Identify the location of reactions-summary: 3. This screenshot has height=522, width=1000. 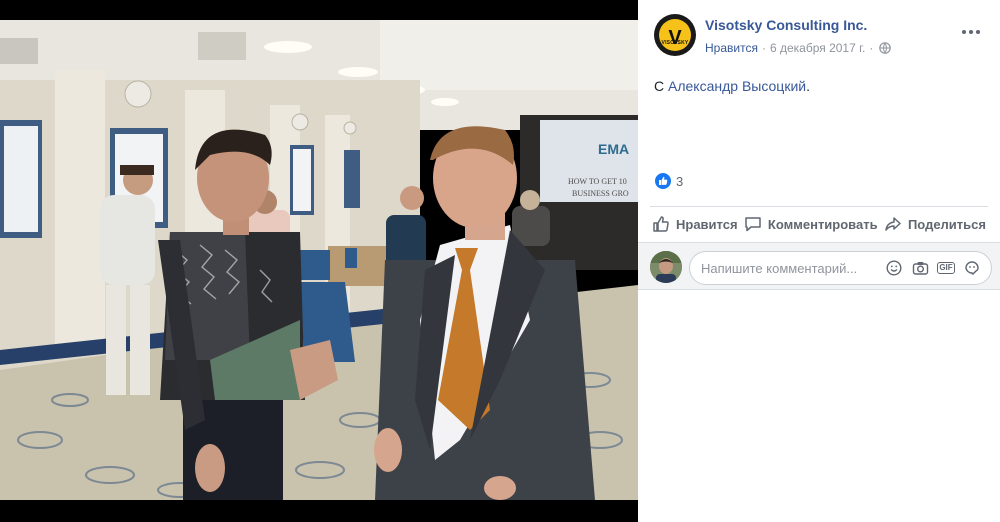
(668, 181).